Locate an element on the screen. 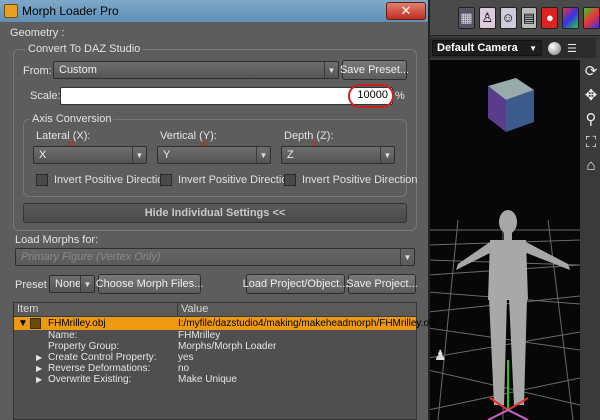 This screenshot has width=600, height=420. daz-toolbar: ▦ ♙ ☺ ▤ ● is located at coordinates (510, 18).